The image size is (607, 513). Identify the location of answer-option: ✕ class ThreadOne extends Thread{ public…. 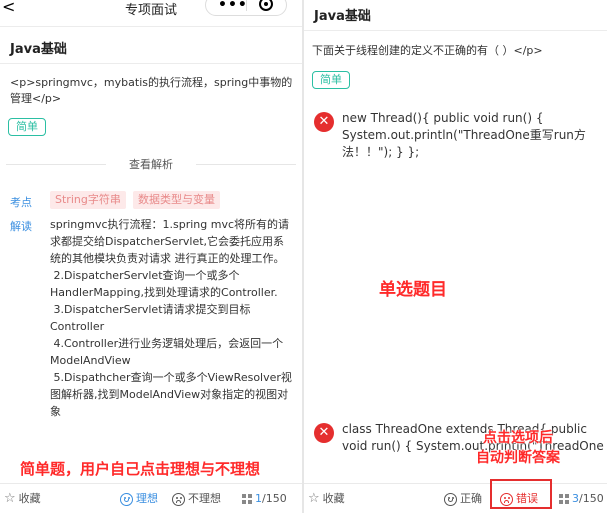
(457, 440).